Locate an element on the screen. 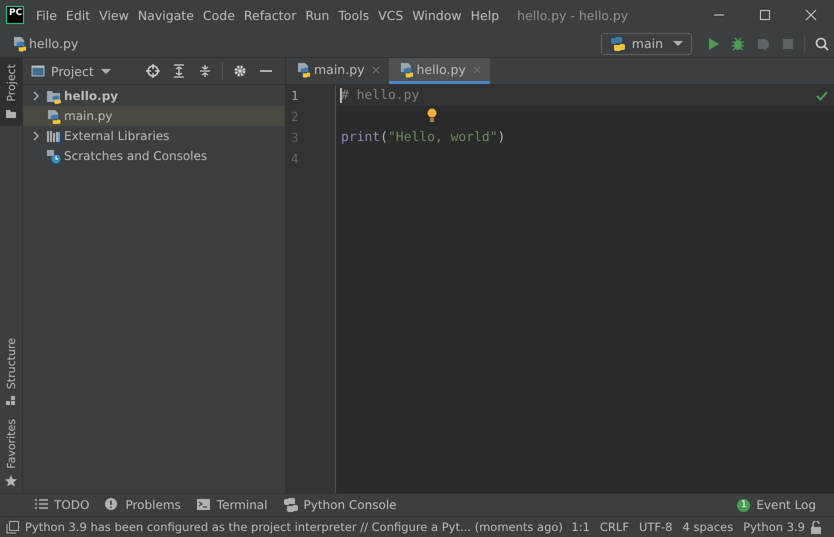  breadcrumb: hello.py is located at coordinates (53, 43).